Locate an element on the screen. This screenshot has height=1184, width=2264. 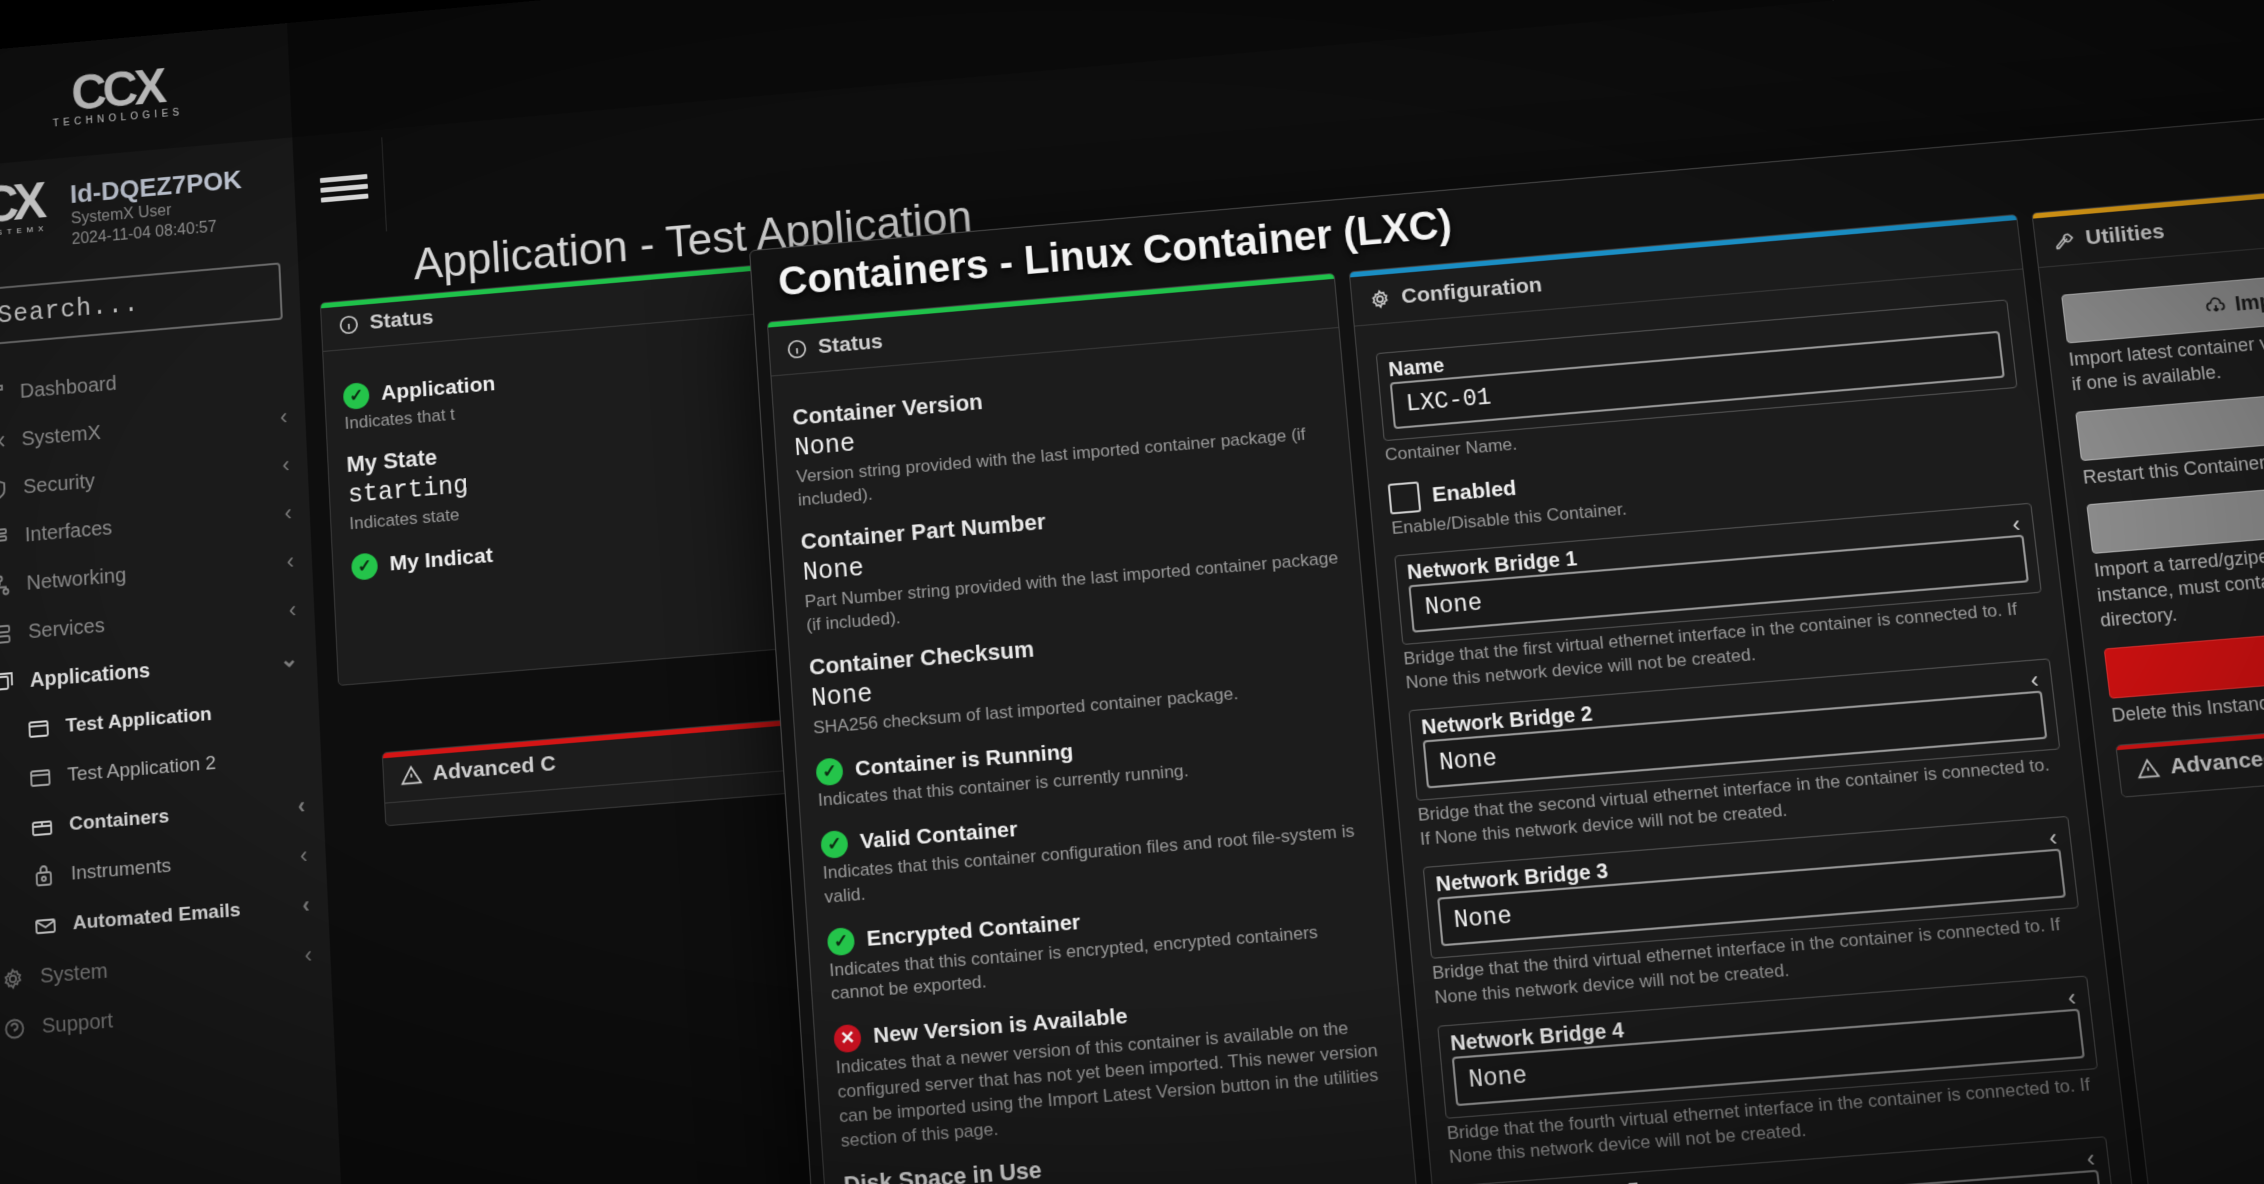
systemx-icon-wrap is located at coordinates (4, 442).